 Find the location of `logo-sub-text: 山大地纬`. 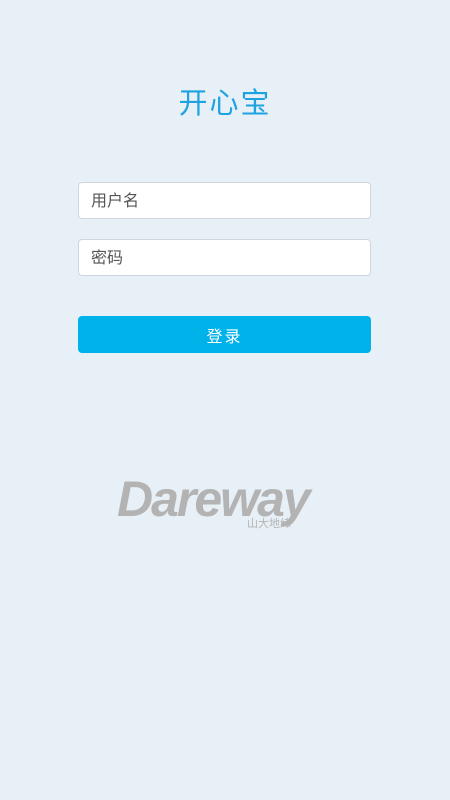

logo-sub-text: 山大地纬 is located at coordinates (269, 523).